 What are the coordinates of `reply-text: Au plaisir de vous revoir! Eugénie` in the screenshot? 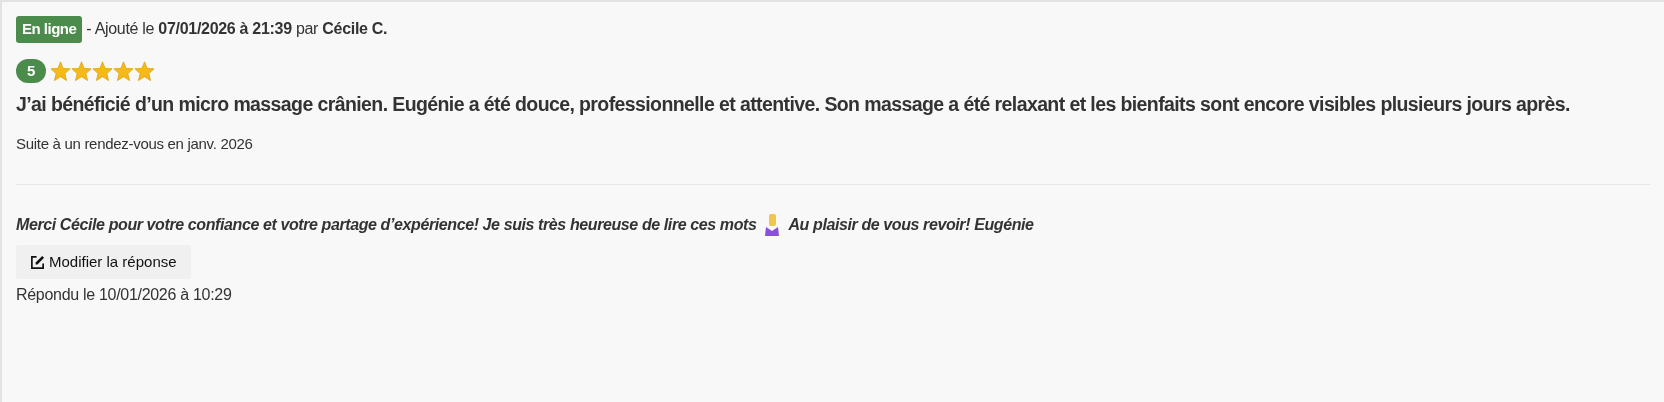 It's located at (911, 224).